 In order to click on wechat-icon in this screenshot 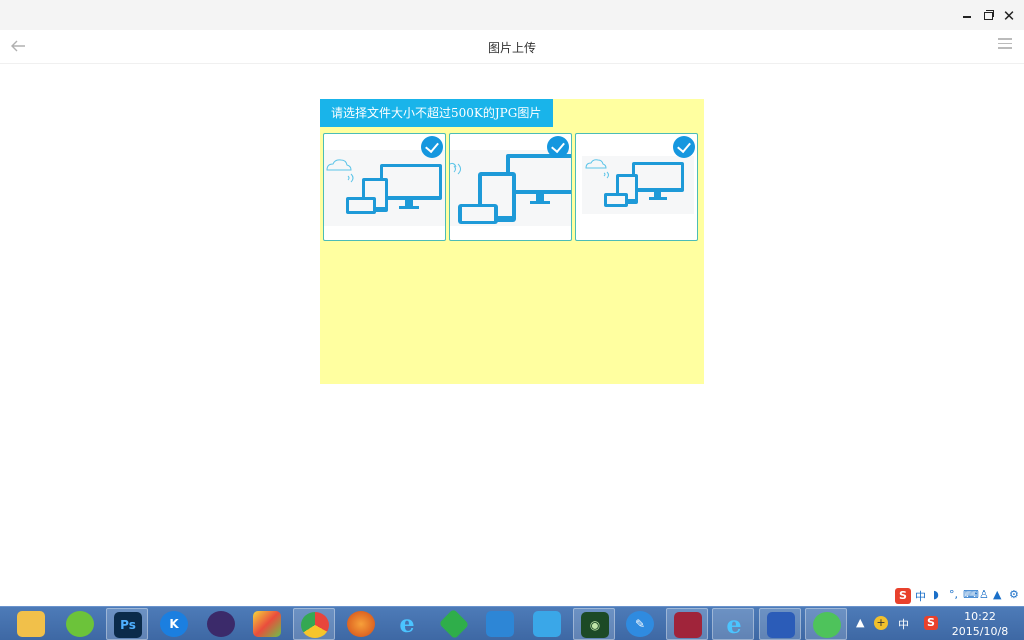, I will do `click(826, 624)`.